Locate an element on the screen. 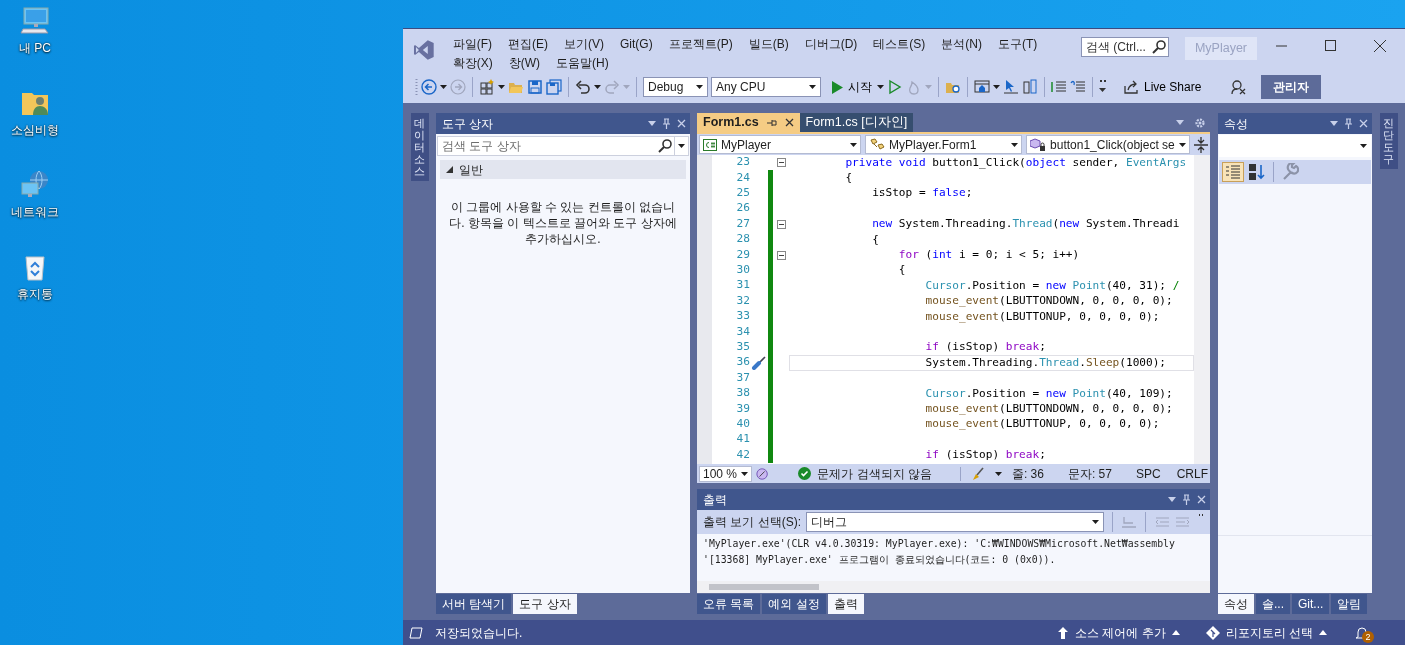 This screenshot has width=1405, height=645. code-line: Cursor.Position = new Point(40, 109); is located at coordinates (1049, 393).